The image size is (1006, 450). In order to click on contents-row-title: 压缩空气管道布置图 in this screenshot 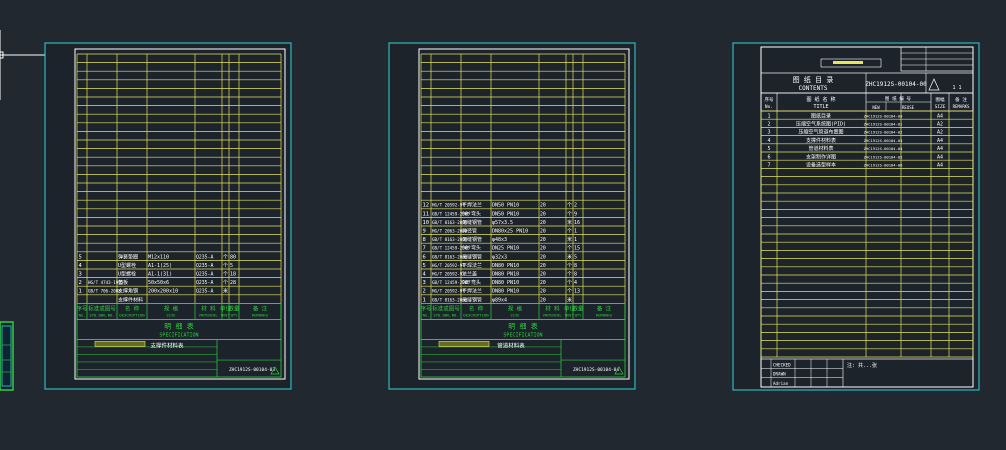, I will do `click(820, 132)`.